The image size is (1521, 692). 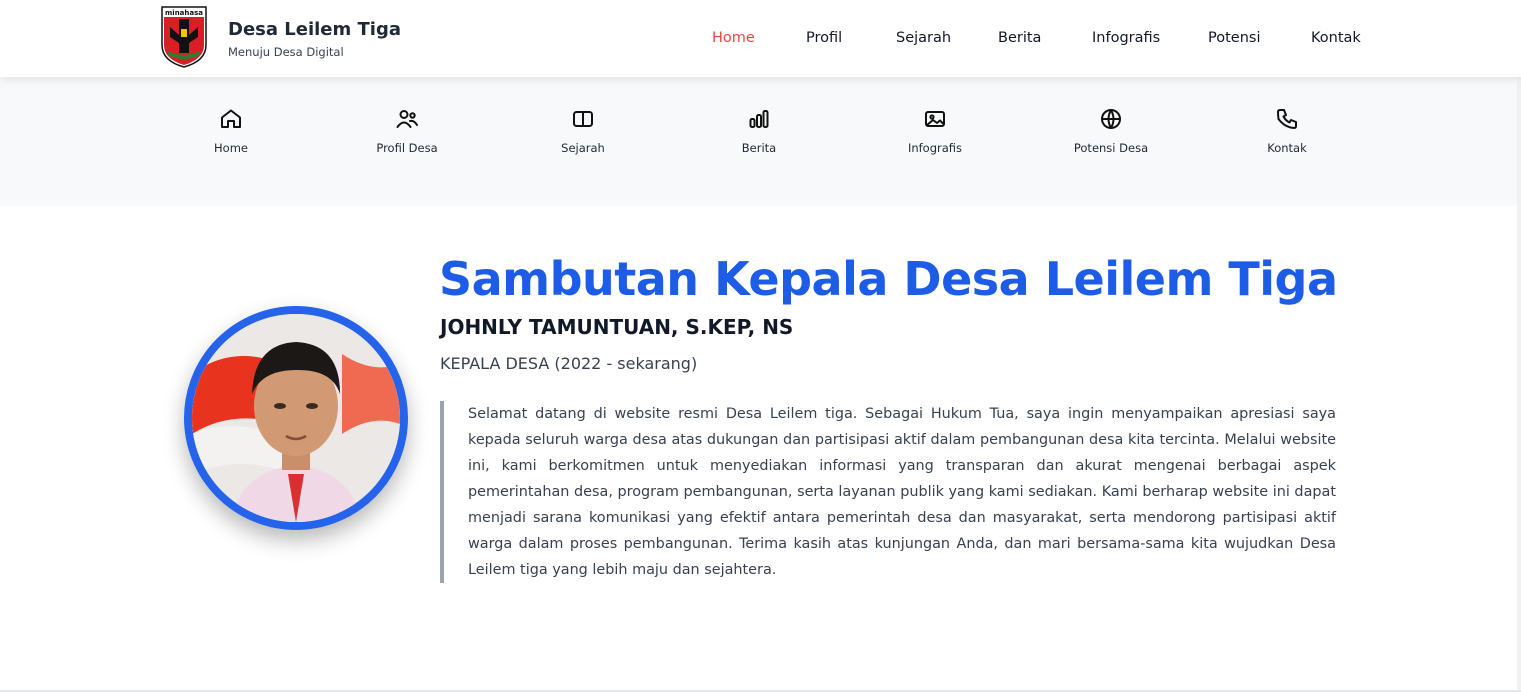 What do you see at coordinates (935, 119) in the screenshot?
I see `image-icon` at bounding box center [935, 119].